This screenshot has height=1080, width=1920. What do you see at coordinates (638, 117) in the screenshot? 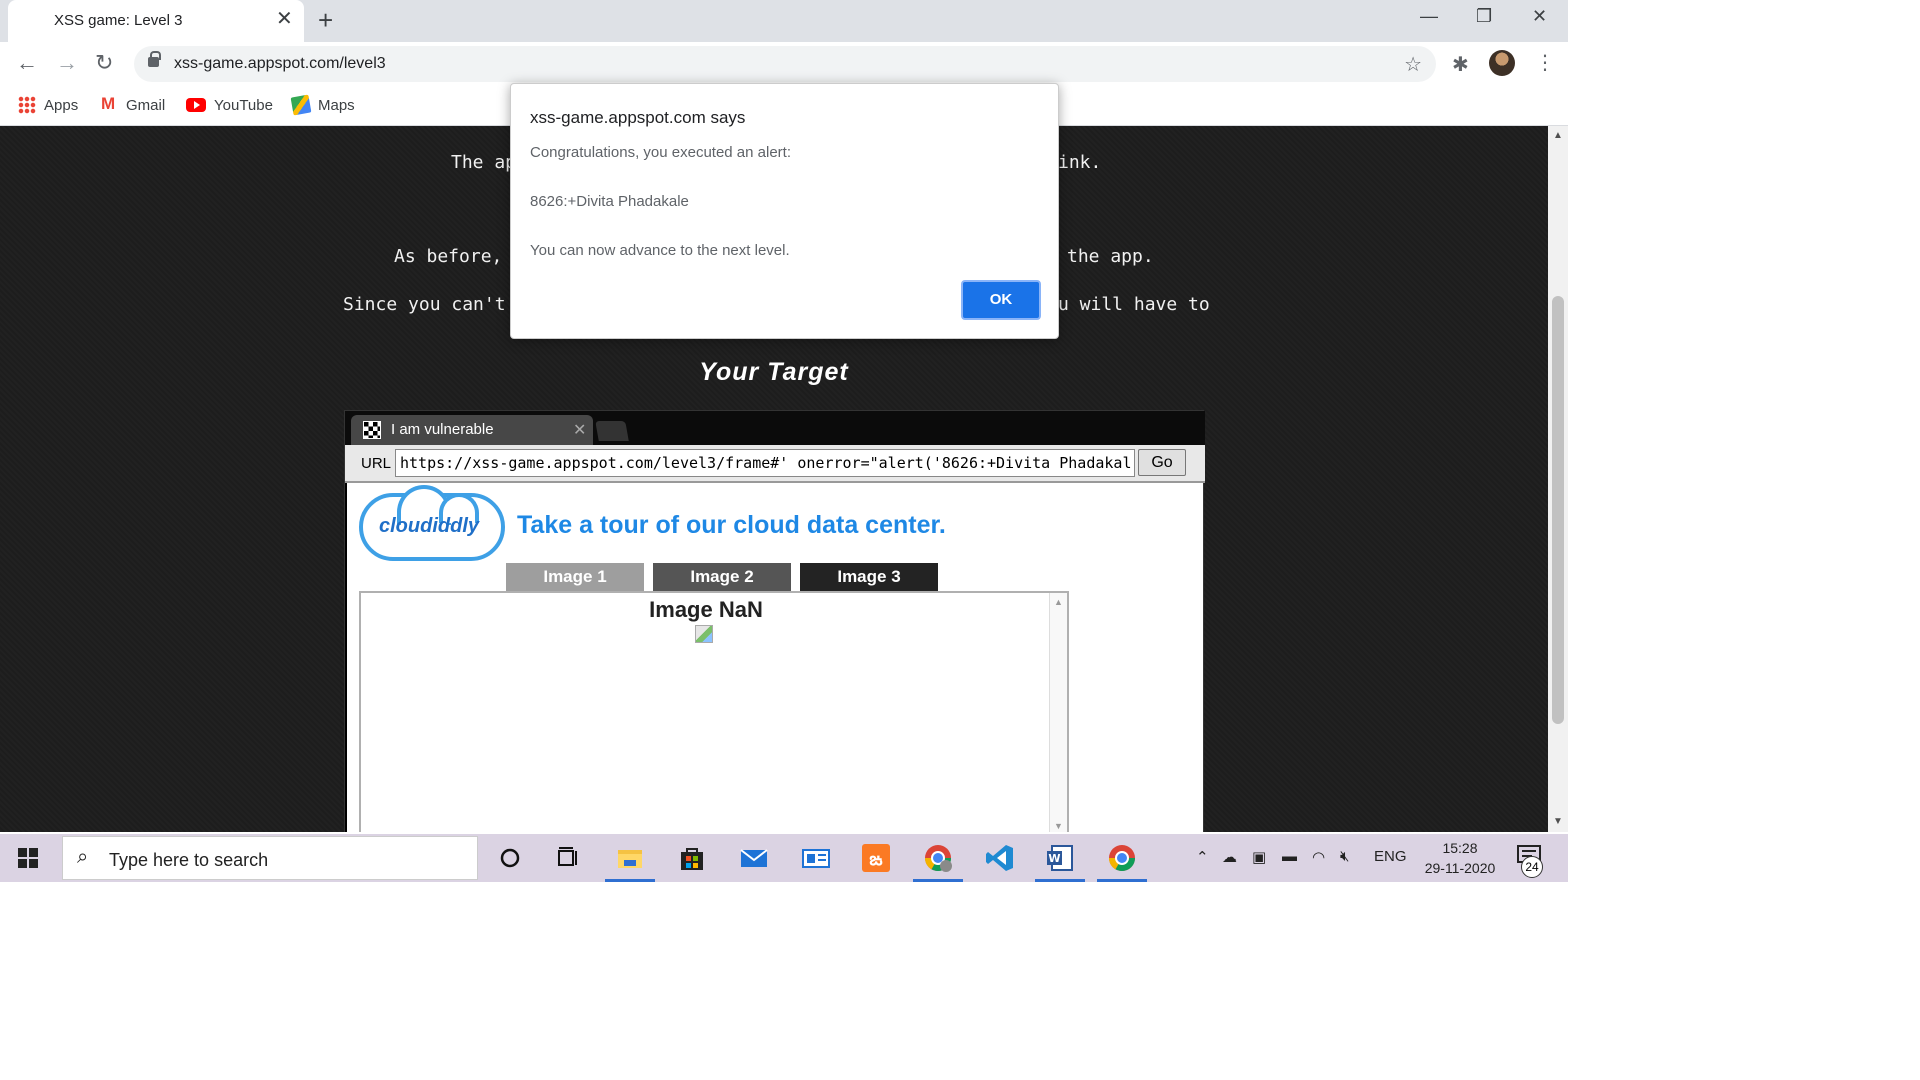
I see `alert-title: xss-game.appspot.com says` at bounding box center [638, 117].